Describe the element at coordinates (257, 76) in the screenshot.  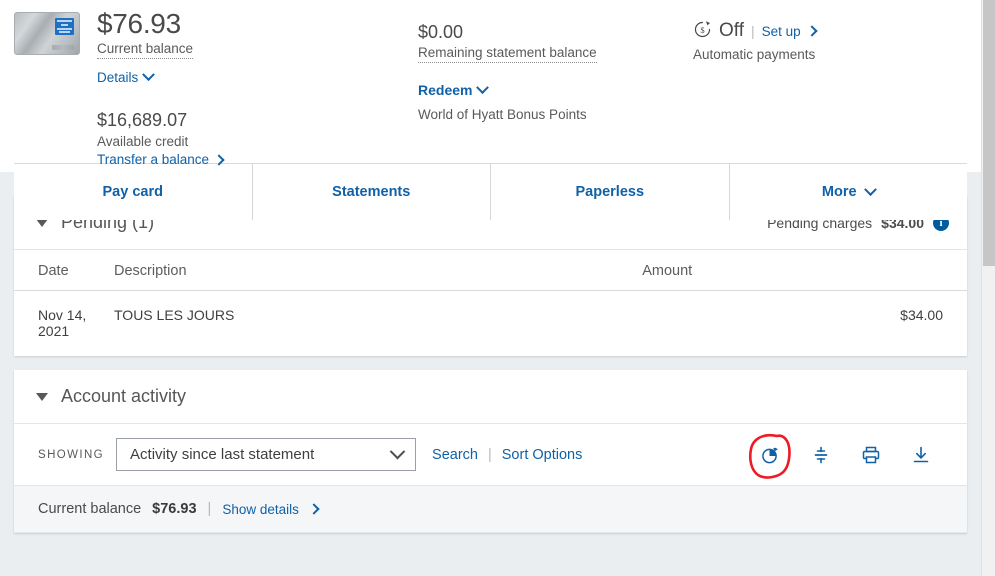
I see `details-link: Details` at that location.